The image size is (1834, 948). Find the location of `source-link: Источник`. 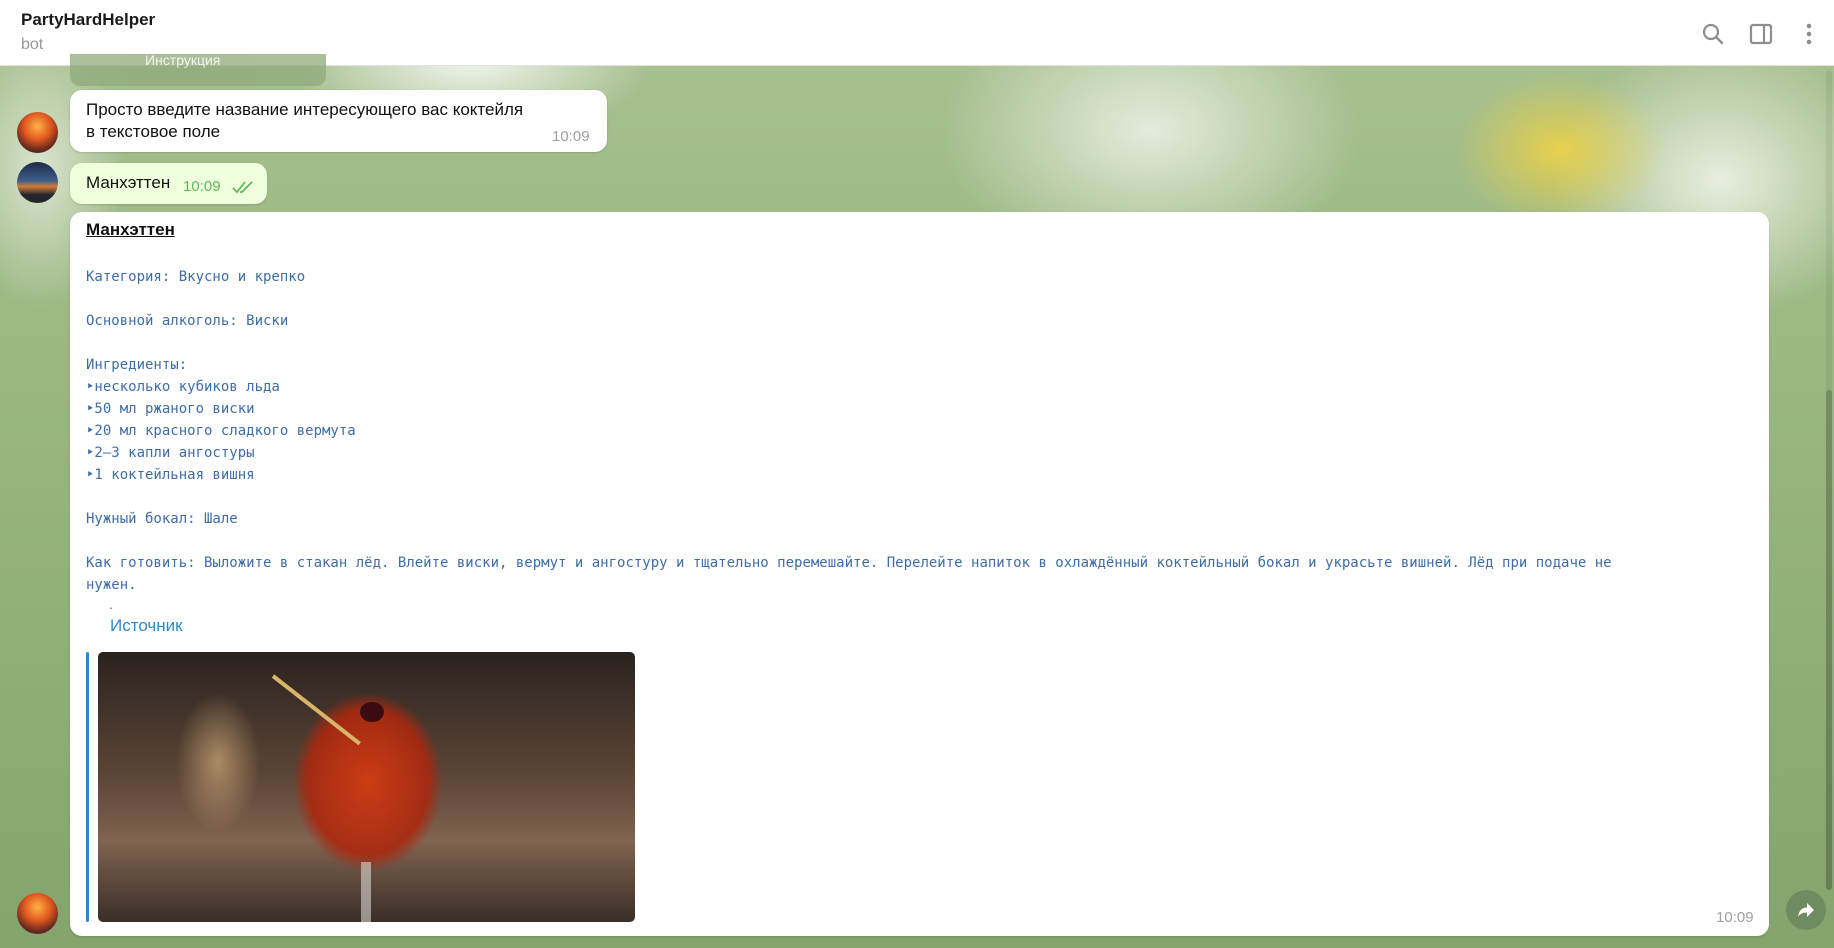

source-link: Источник is located at coordinates (146, 626).